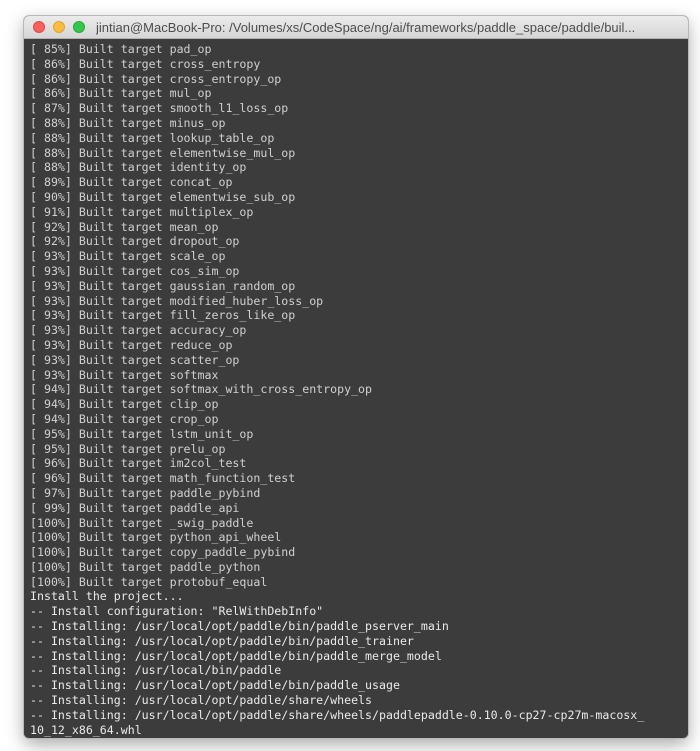 Image resolution: width=700 pixels, height=751 pixels. What do you see at coordinates (142, 433) in the screenshot?
I see `terminal-line: [ 95%] Built target lstm_unit_op` at bounding box center [142, 433].